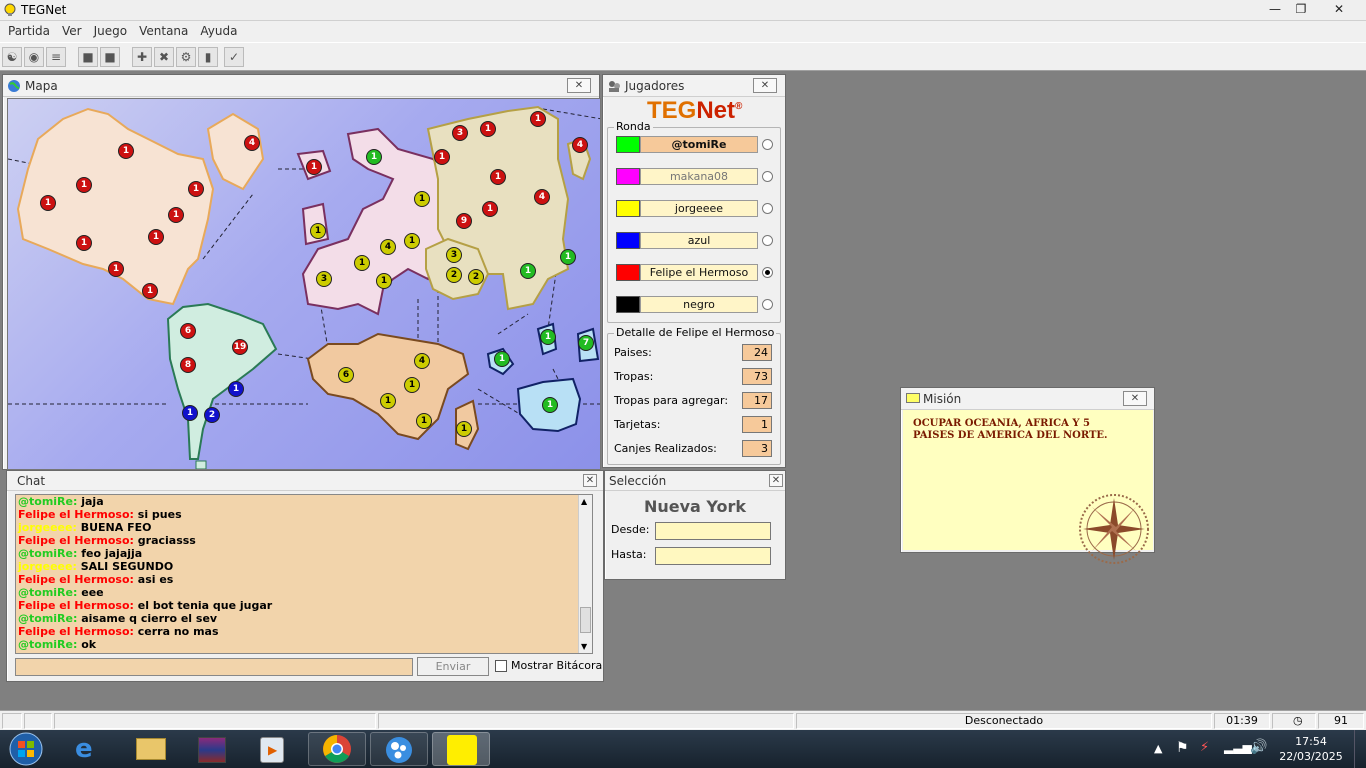 Image resolution: width=1366 pixels, height=768 pixels. Describe the element at coordinates (1275, 9) in the screenshot. I see `minimize-button: —` at that location.